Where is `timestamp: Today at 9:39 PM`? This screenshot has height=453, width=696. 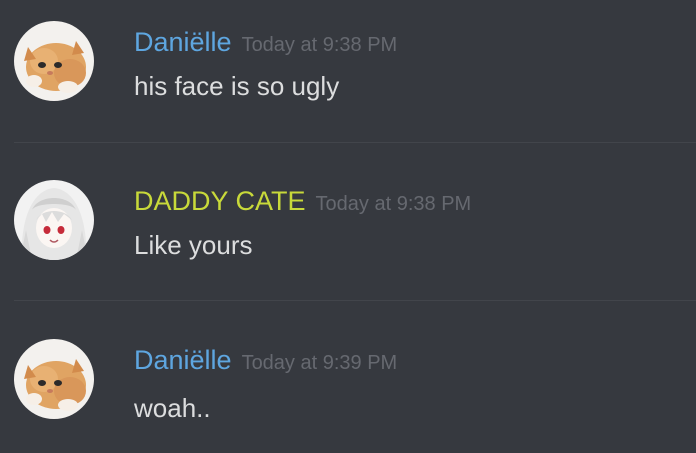
timestamp: Today at 9:39 PM is located at coordinates (320, 363).